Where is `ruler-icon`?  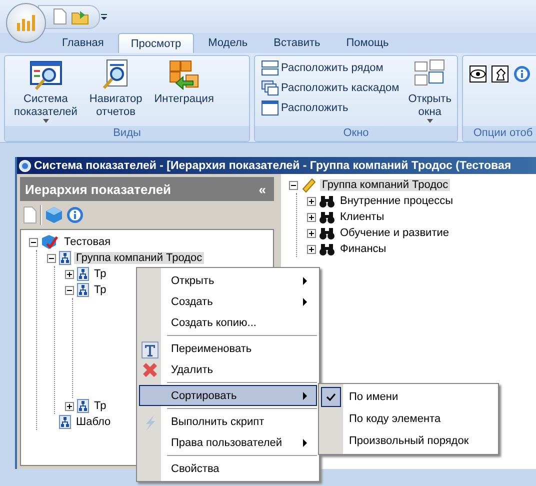 ruler-icon is located at coordinates (309, 185).